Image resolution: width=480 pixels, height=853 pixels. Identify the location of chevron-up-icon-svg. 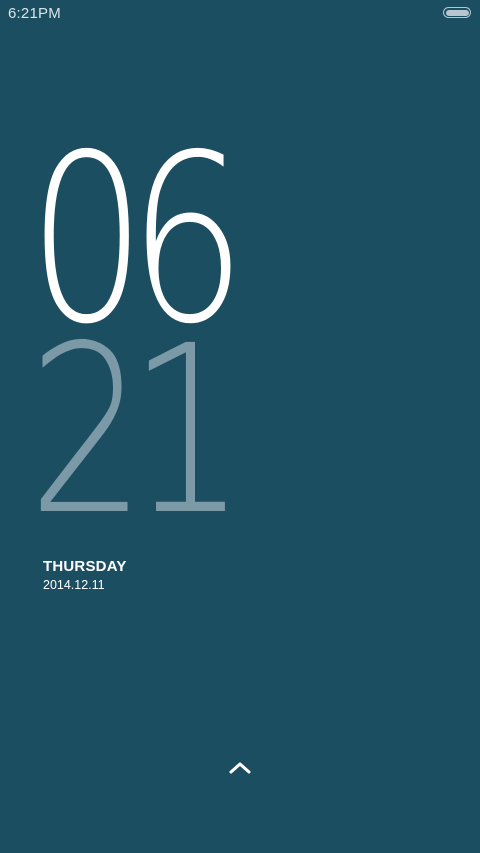
(240, 768).